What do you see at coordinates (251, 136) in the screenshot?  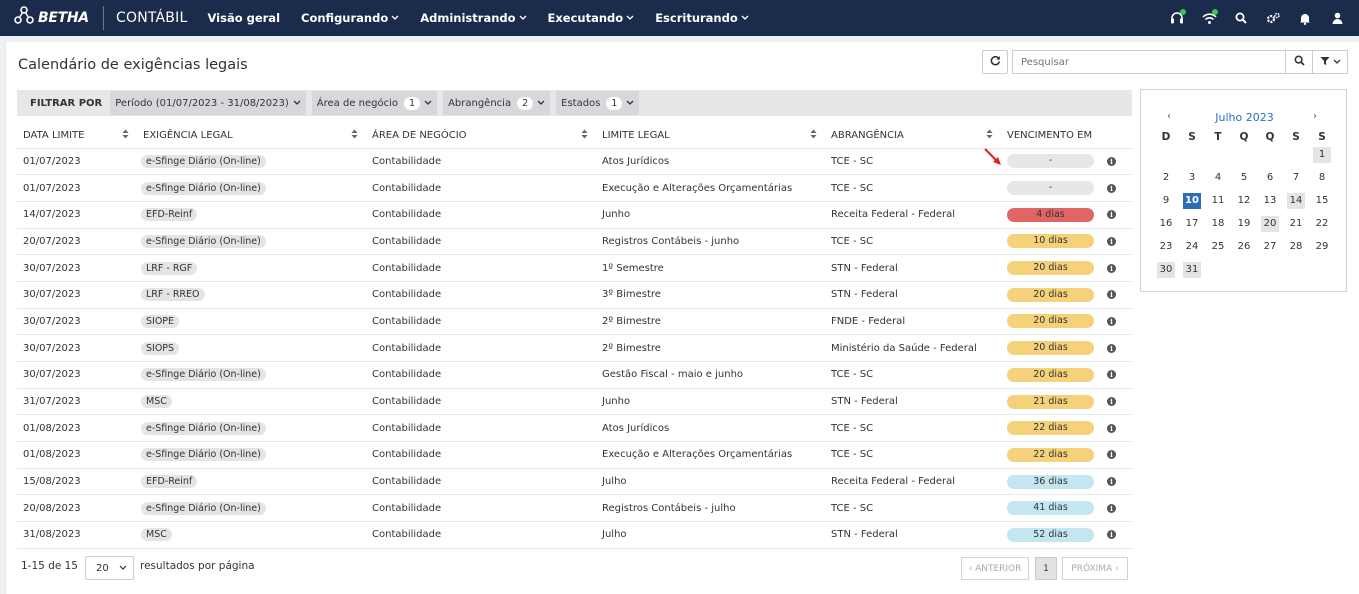 I see `column-header: EXIGÊNCIA LEGAL` at bounding box center [251, 136].